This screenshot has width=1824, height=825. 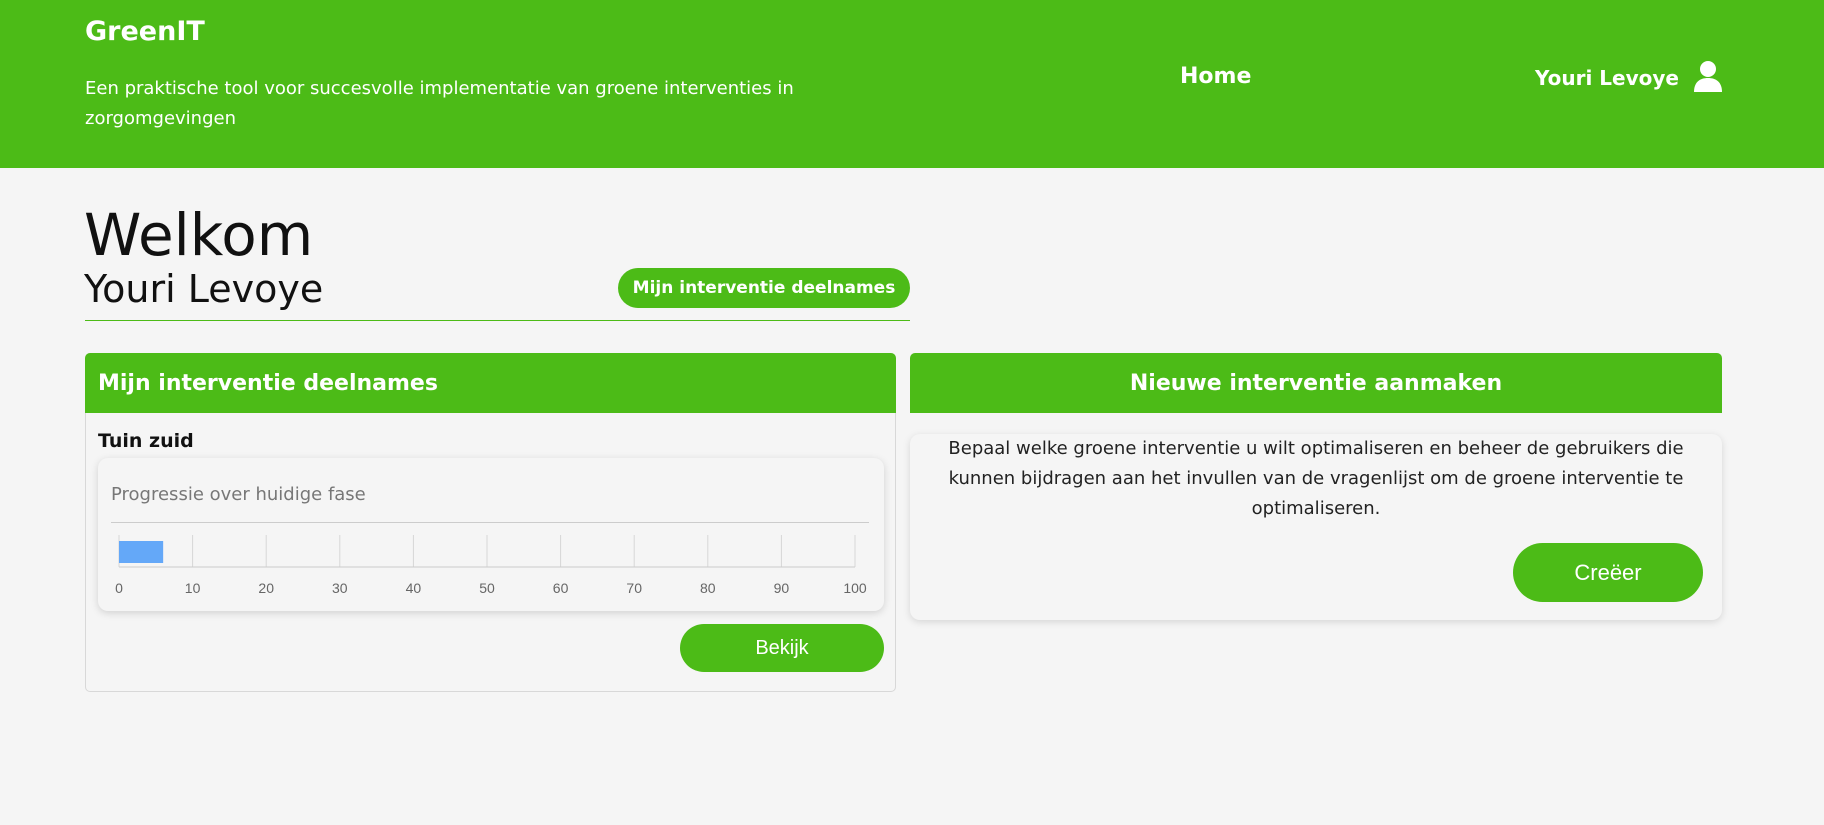 What do you see at coordinates (491, 565) in the screenshot?
I see `progress-chart: 0 10 20 30 40 50 60 70 80 90 100` at bounding box center [491, 565].